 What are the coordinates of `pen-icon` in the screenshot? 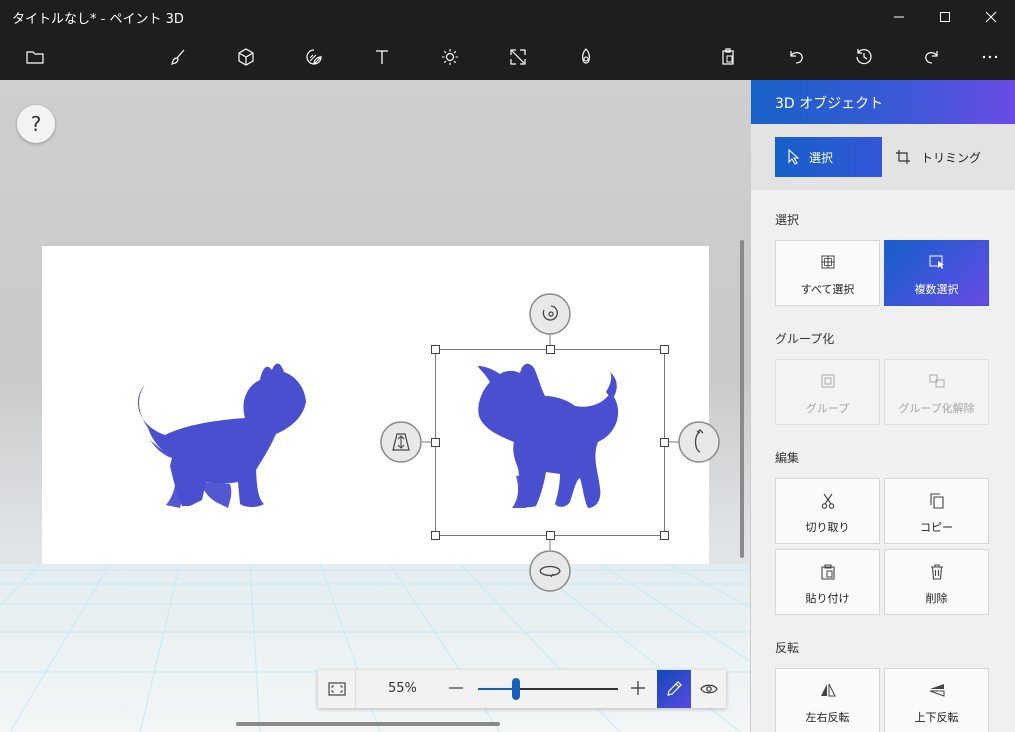 It's located at (674, 688).